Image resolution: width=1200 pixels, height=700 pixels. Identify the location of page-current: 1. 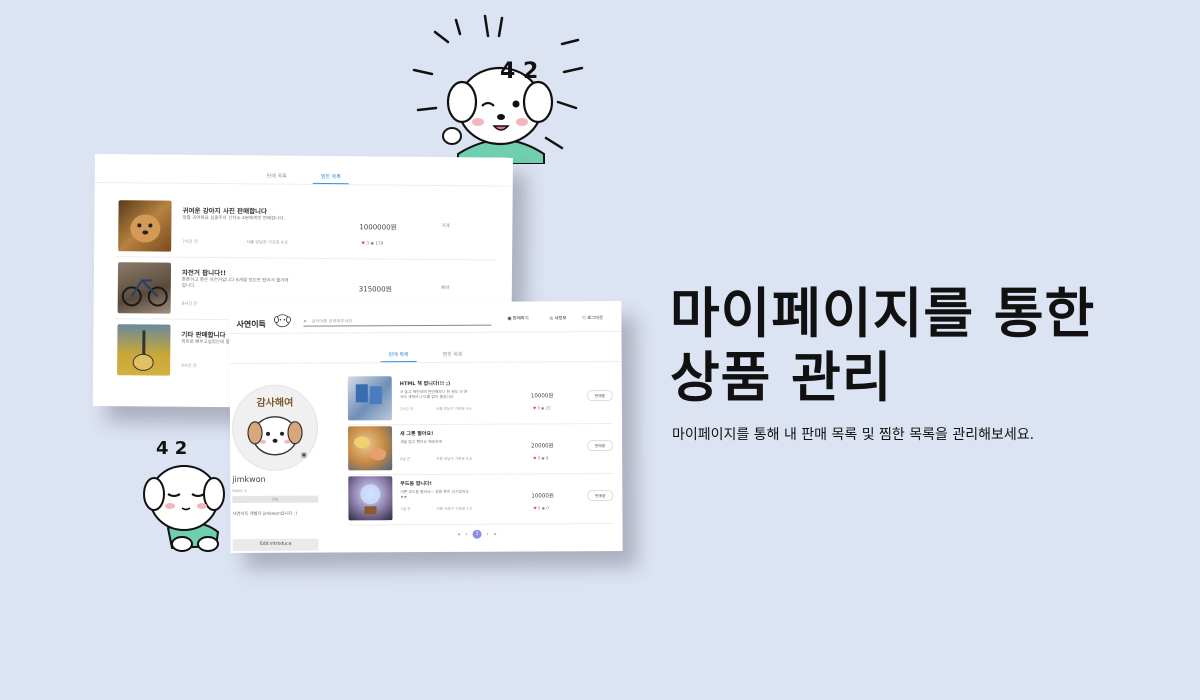
(477, 534).